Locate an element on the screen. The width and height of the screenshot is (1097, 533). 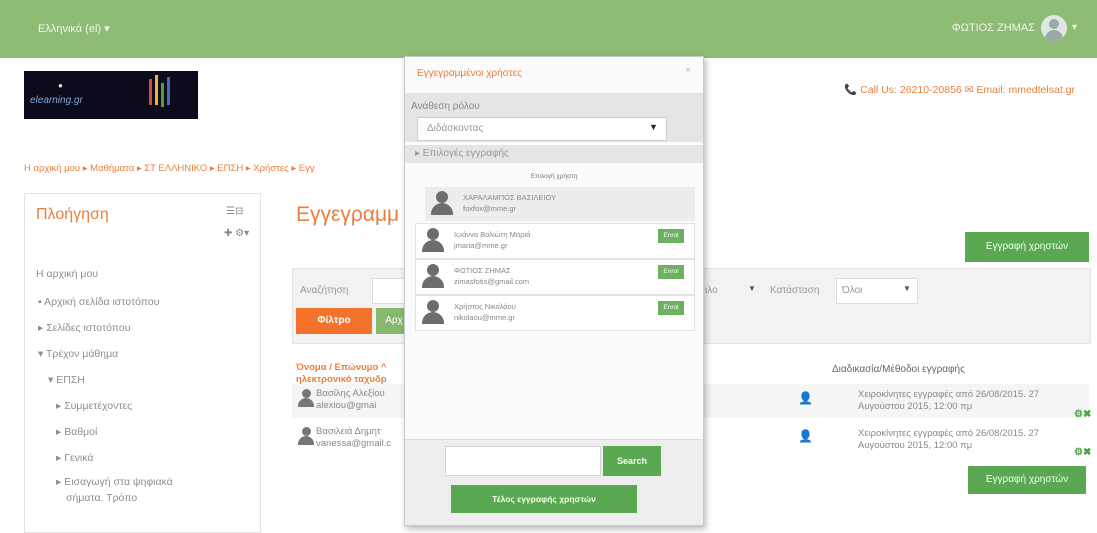
role-filter-select: ιλο is located at coordinates (711, 290).